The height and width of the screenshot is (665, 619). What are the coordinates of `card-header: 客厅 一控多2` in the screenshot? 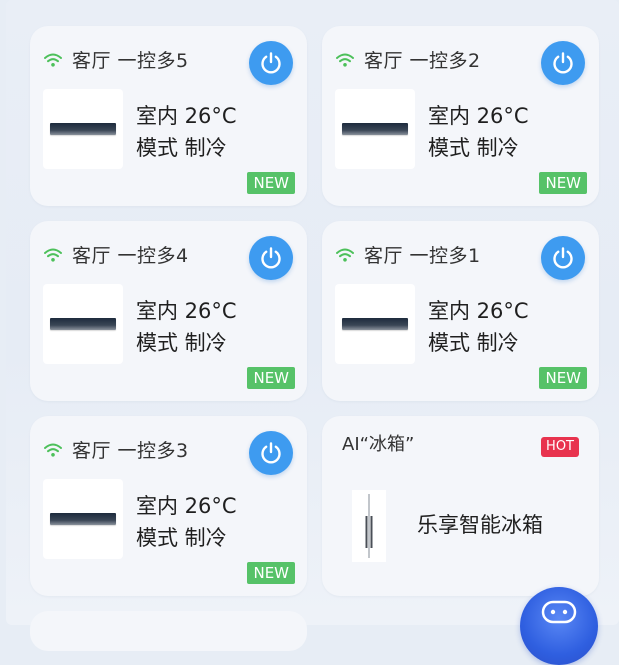 It's located at (408, 59).